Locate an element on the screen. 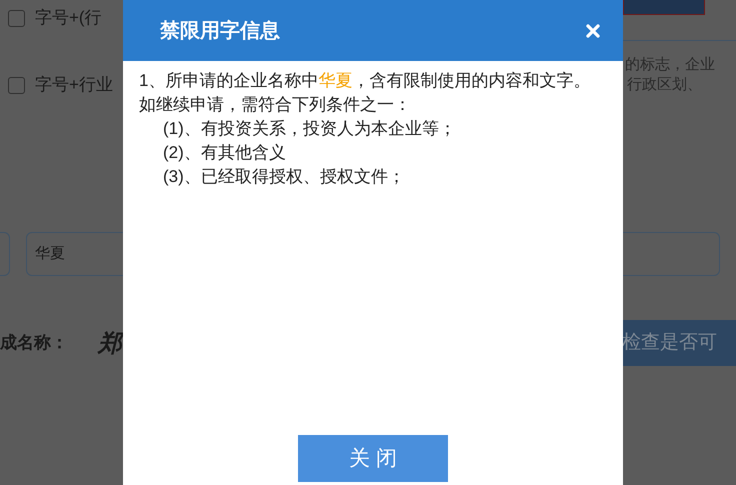 This screenshot has width=736, height=485. dialog-title: 禁限用字信息 is located at coordinates (220, 31).